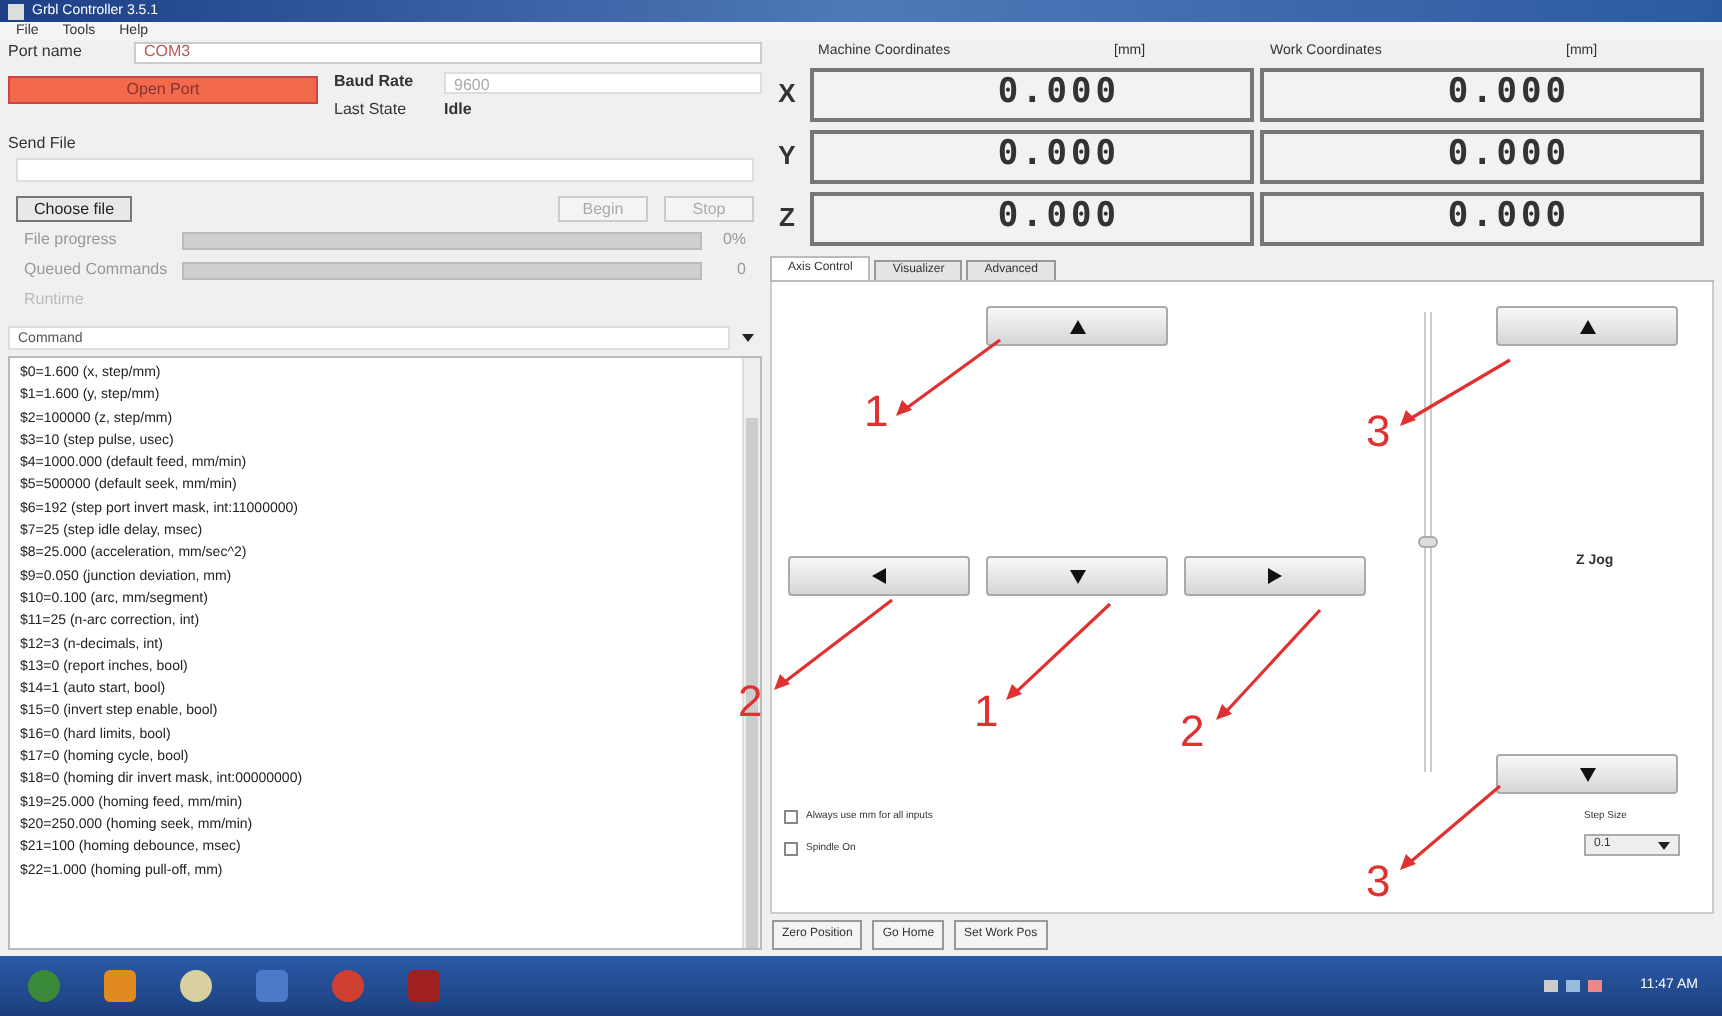 The image size is (1722, 1016). What do you see at coordinates (375, 82) in the screenshot?
I see `field-label: Baud Rate` at bounding box center [375, 82].